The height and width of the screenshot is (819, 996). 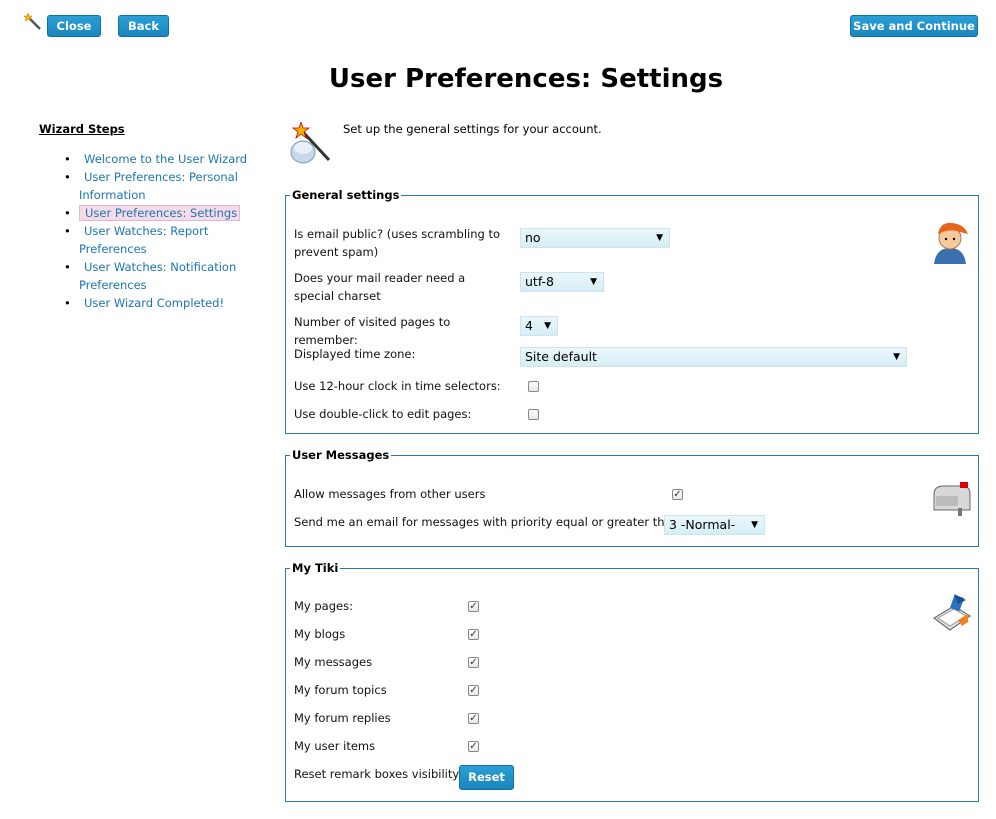 What do you see at coordinates (157, 276) in the screenshot?
I see `wizard-step-label: User Watches: Notification Preferences` at bounding box center [157, 276].